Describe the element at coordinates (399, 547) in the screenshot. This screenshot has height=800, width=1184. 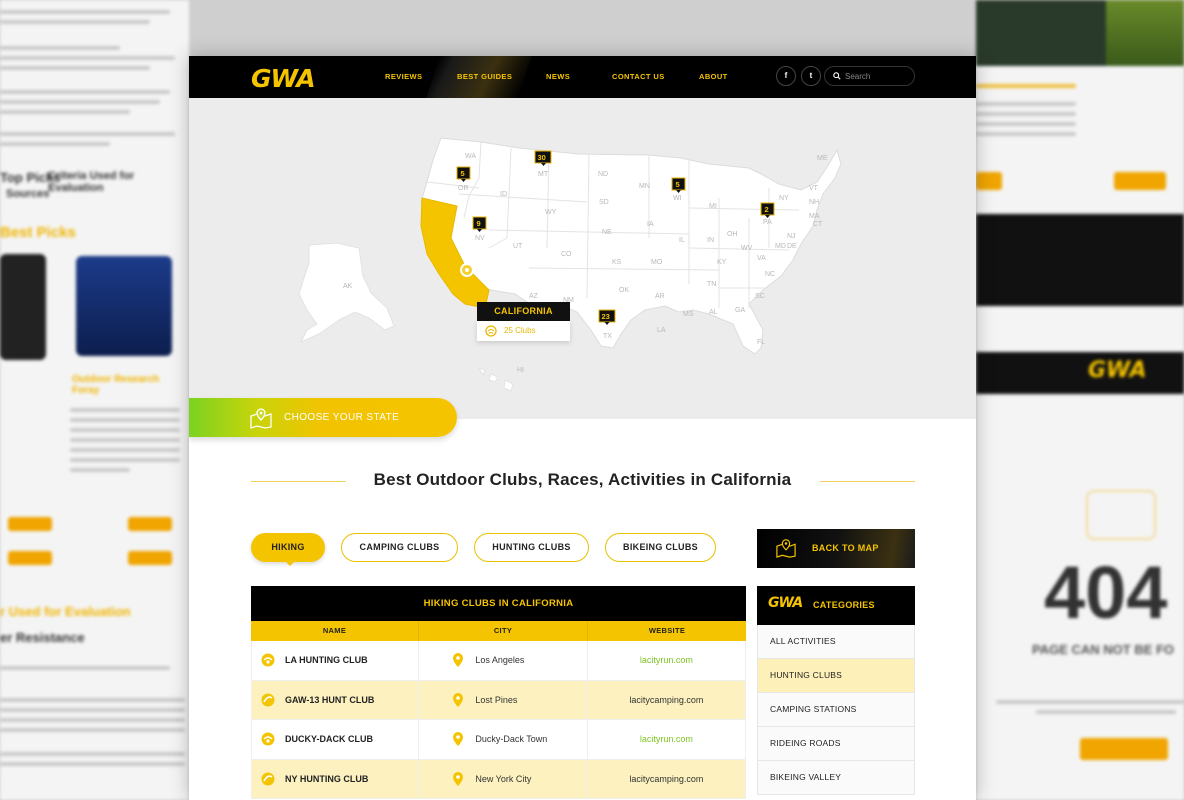
I see `tab-camping-clubs: CAMPING CLUBS` at that location.